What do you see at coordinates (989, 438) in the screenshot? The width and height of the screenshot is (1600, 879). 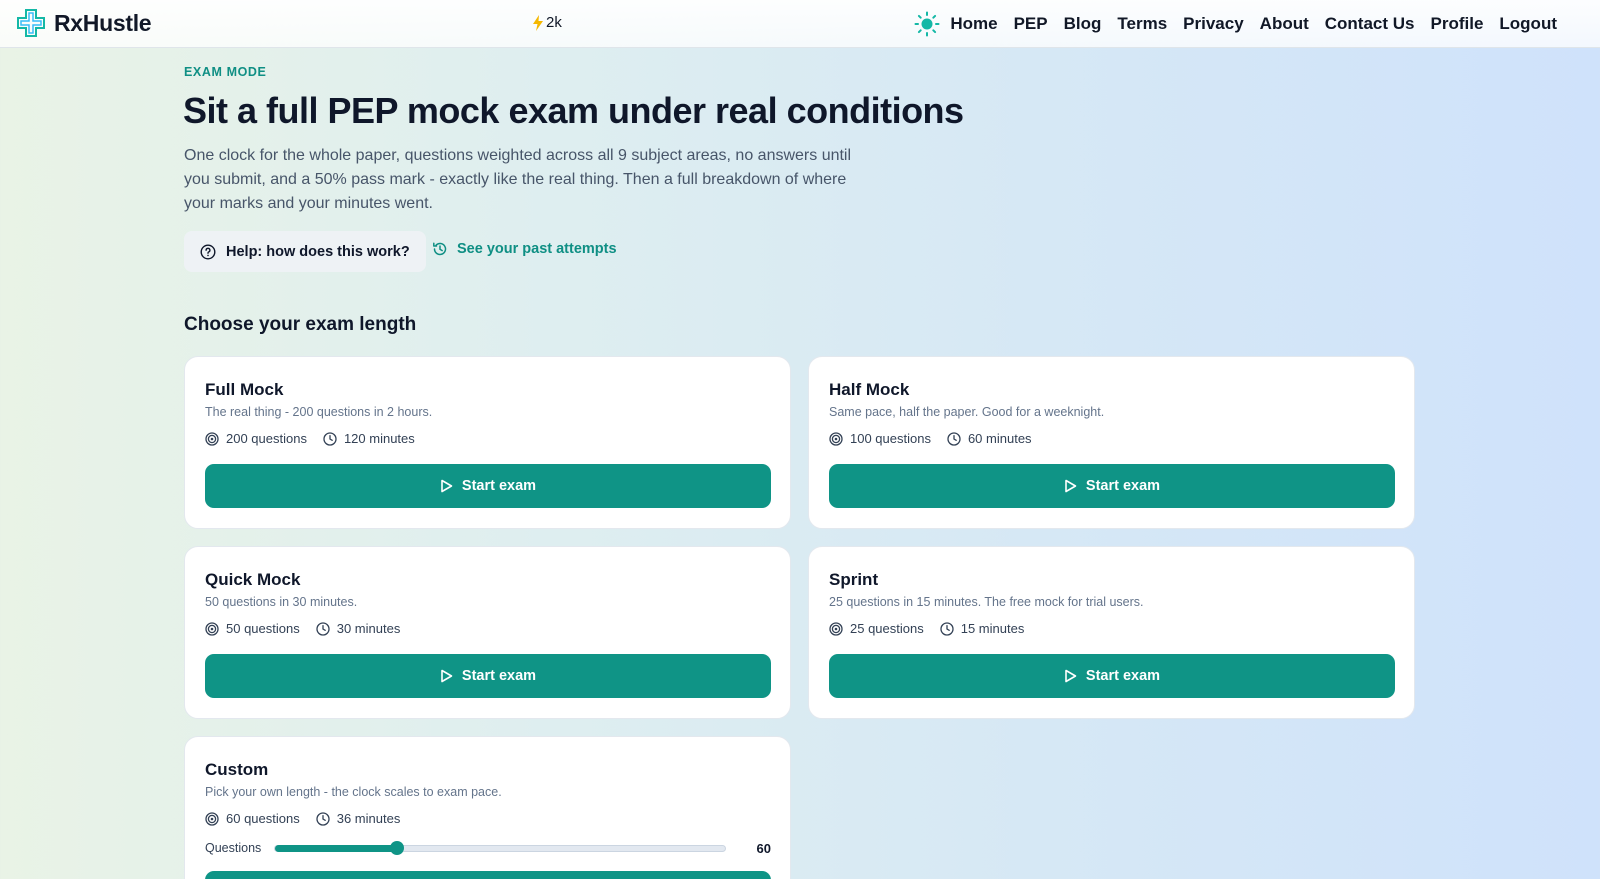 I see `time-limit: 60 minutes` at bounding box center [989, 438].